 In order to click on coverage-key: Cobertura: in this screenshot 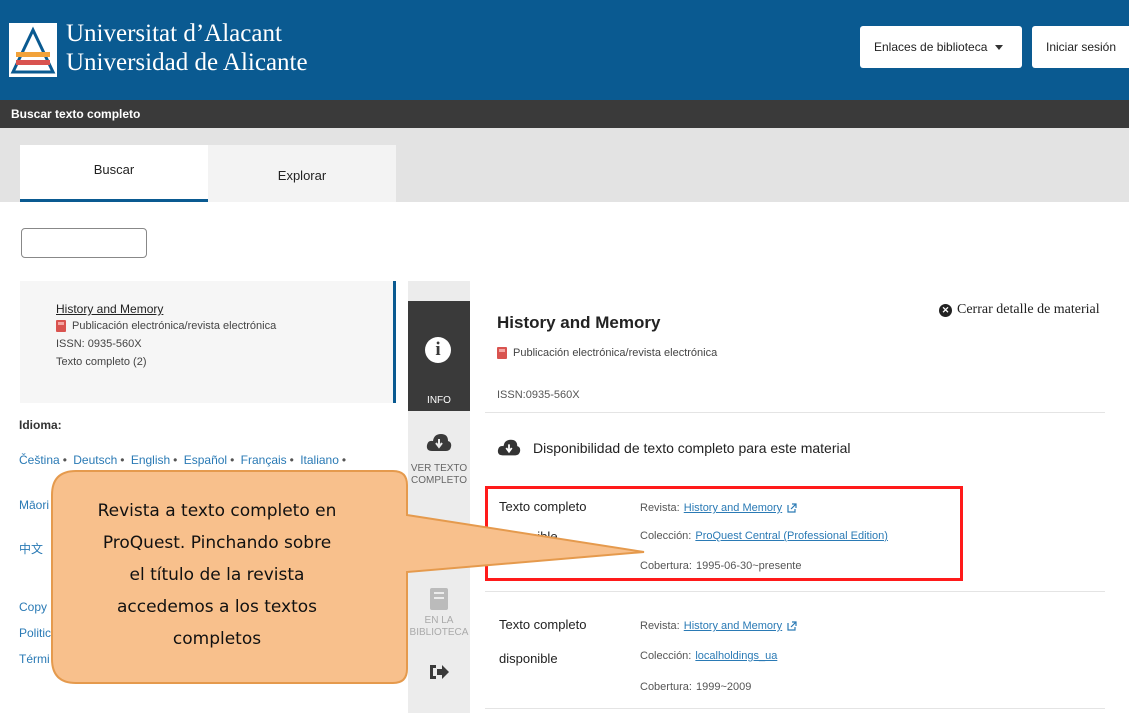, I will do `click(666, 687)`.